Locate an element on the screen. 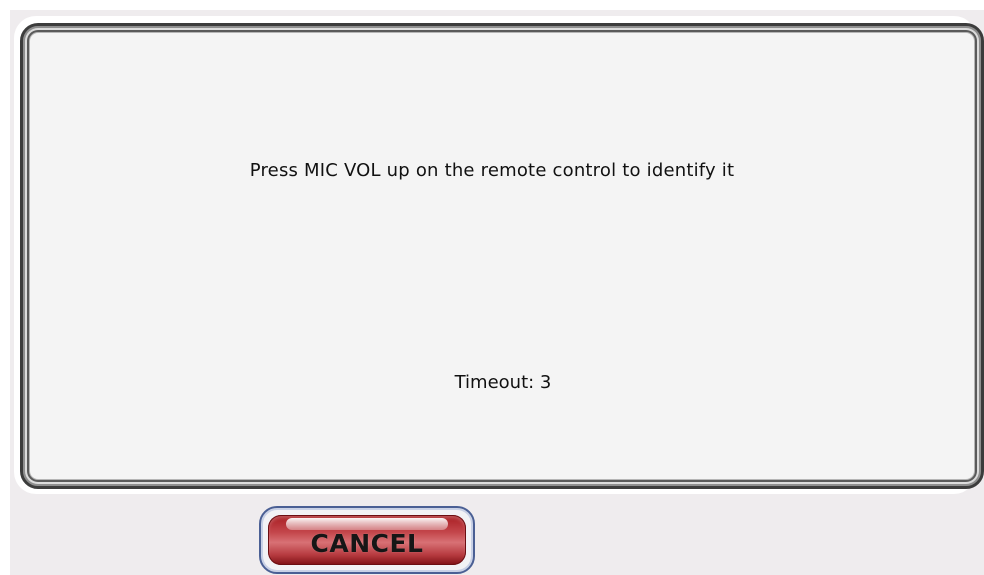 The height and width of the screenshot is (575, 984). timeout-countdown: Timeout: 3 is located at coordinates (503, 382).